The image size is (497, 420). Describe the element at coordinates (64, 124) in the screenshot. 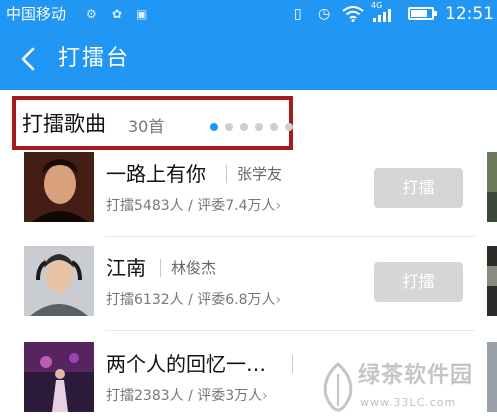

I see `section-title: 打擂歌曲` at that location.